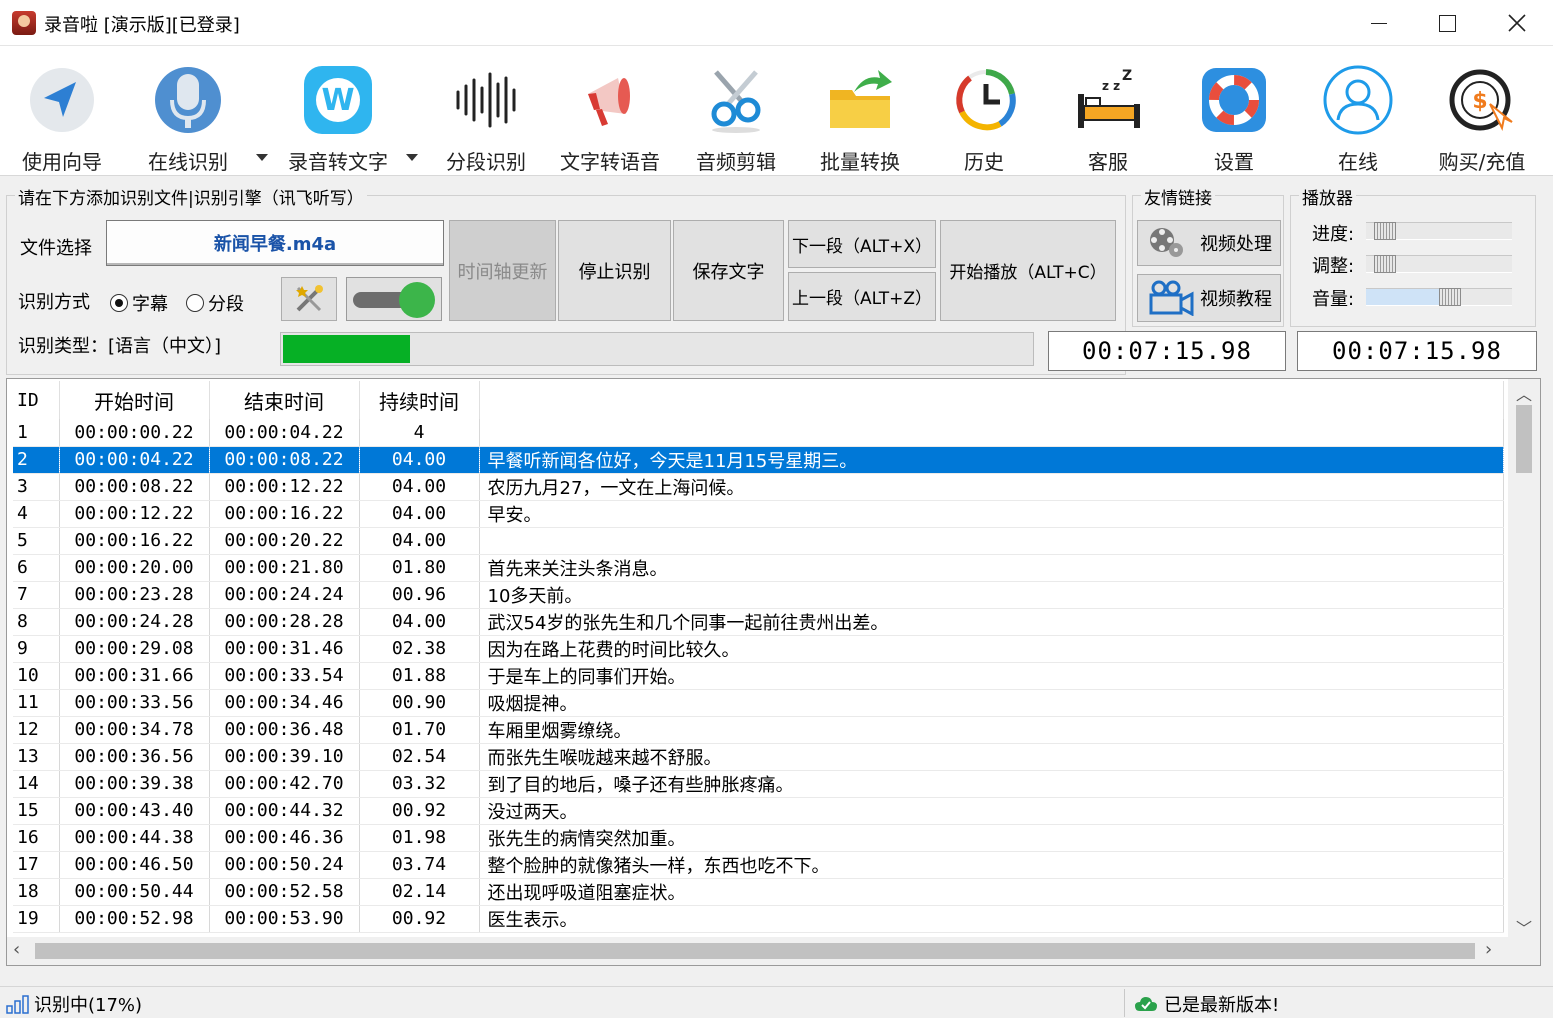  I want to click on scroll-down-icon: ﹀, so click(1524, 927).